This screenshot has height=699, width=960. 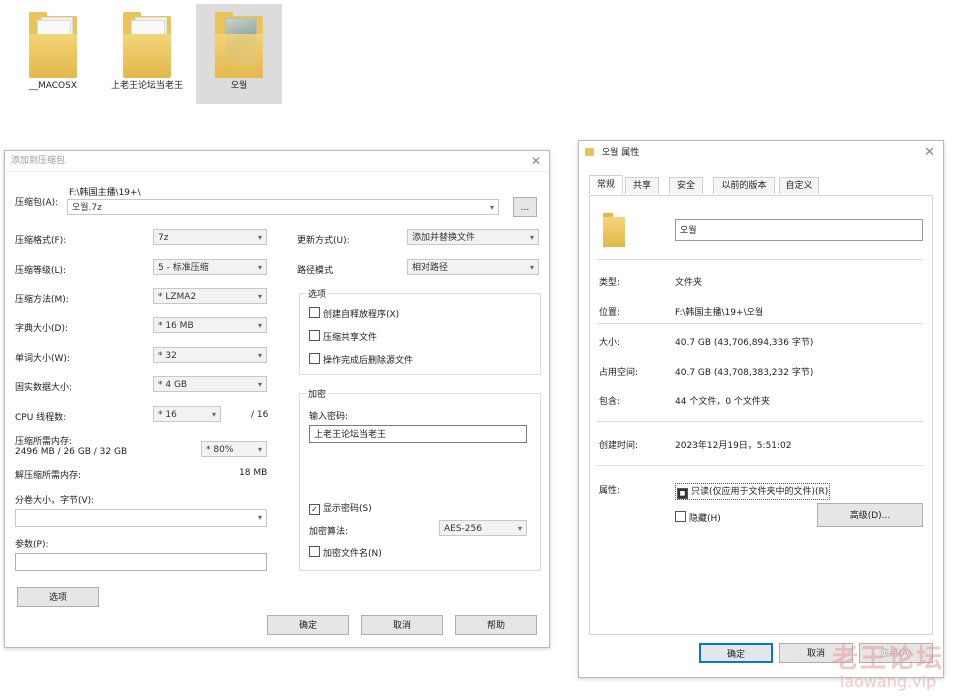 I want to click on delete-checkbox: 操作完成后删除源文件, so click(x=361, y=359).